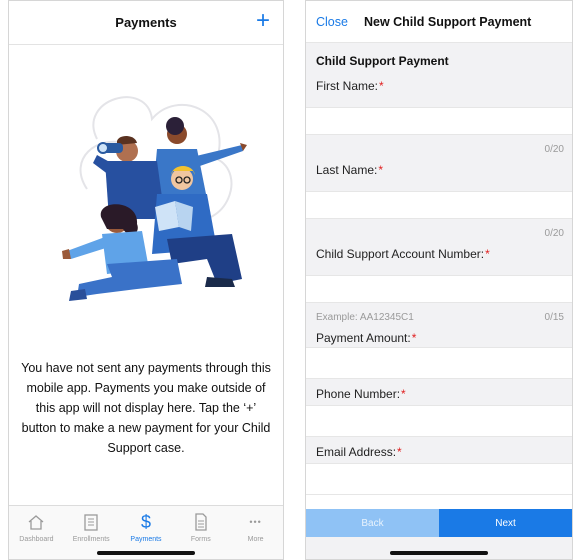 Image resolution: width=573 pixels, height=560 pixels. Describe the element at coordinates (439, 421) in the screenshot. I see `phone-number-input` at that location.